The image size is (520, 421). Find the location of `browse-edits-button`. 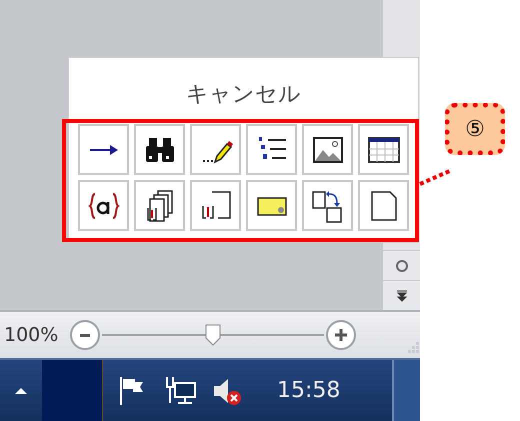

browse-edits-button is located at coordinates (215, 149).